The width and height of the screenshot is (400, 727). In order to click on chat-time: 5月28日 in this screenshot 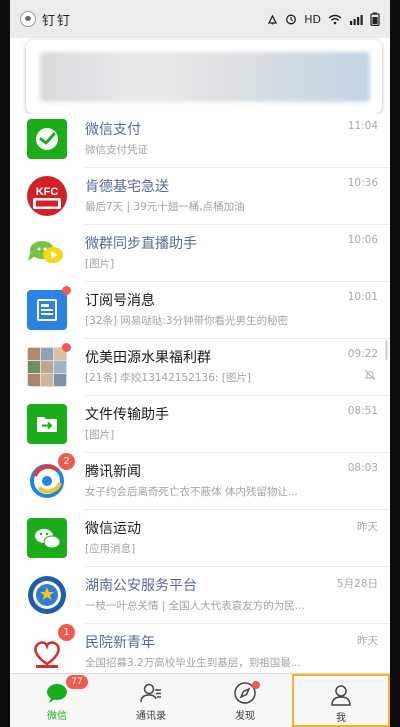, I will do `click(357, 584)`.